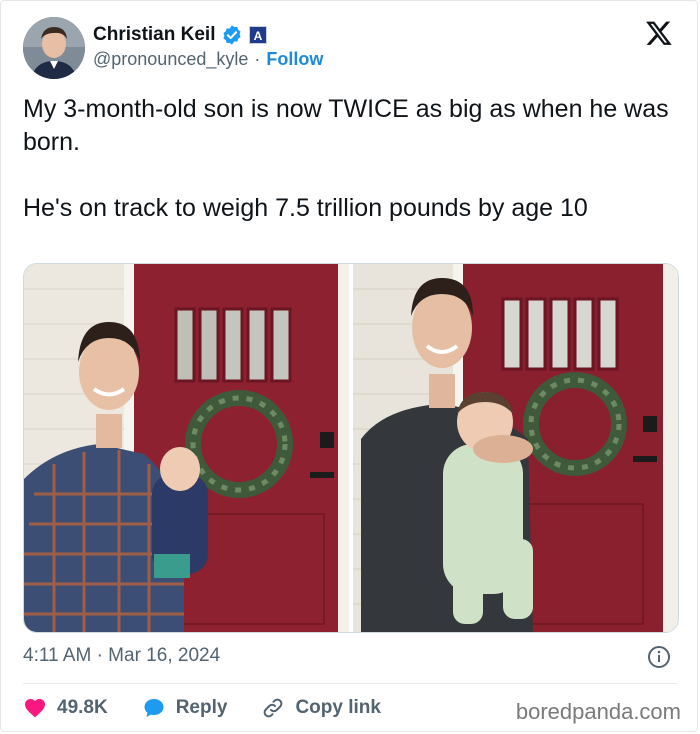 The width and height of the screenshot is (700, 734). Describe the element at coordinates (294, 59) in the screenshot. I see `follow-button: Follow` at that location.